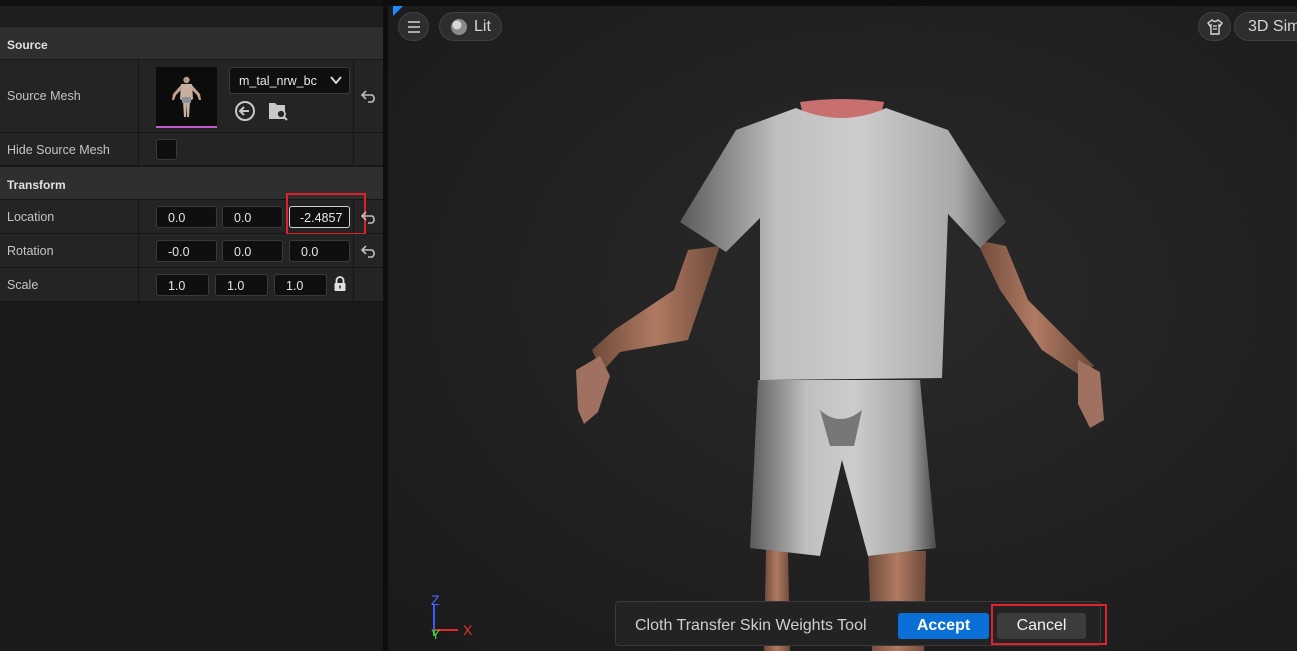  What do you see at coordinates (436, 634) in the screenshot?
I see `axis-y-label: Y` at bounding box center [436, 634].